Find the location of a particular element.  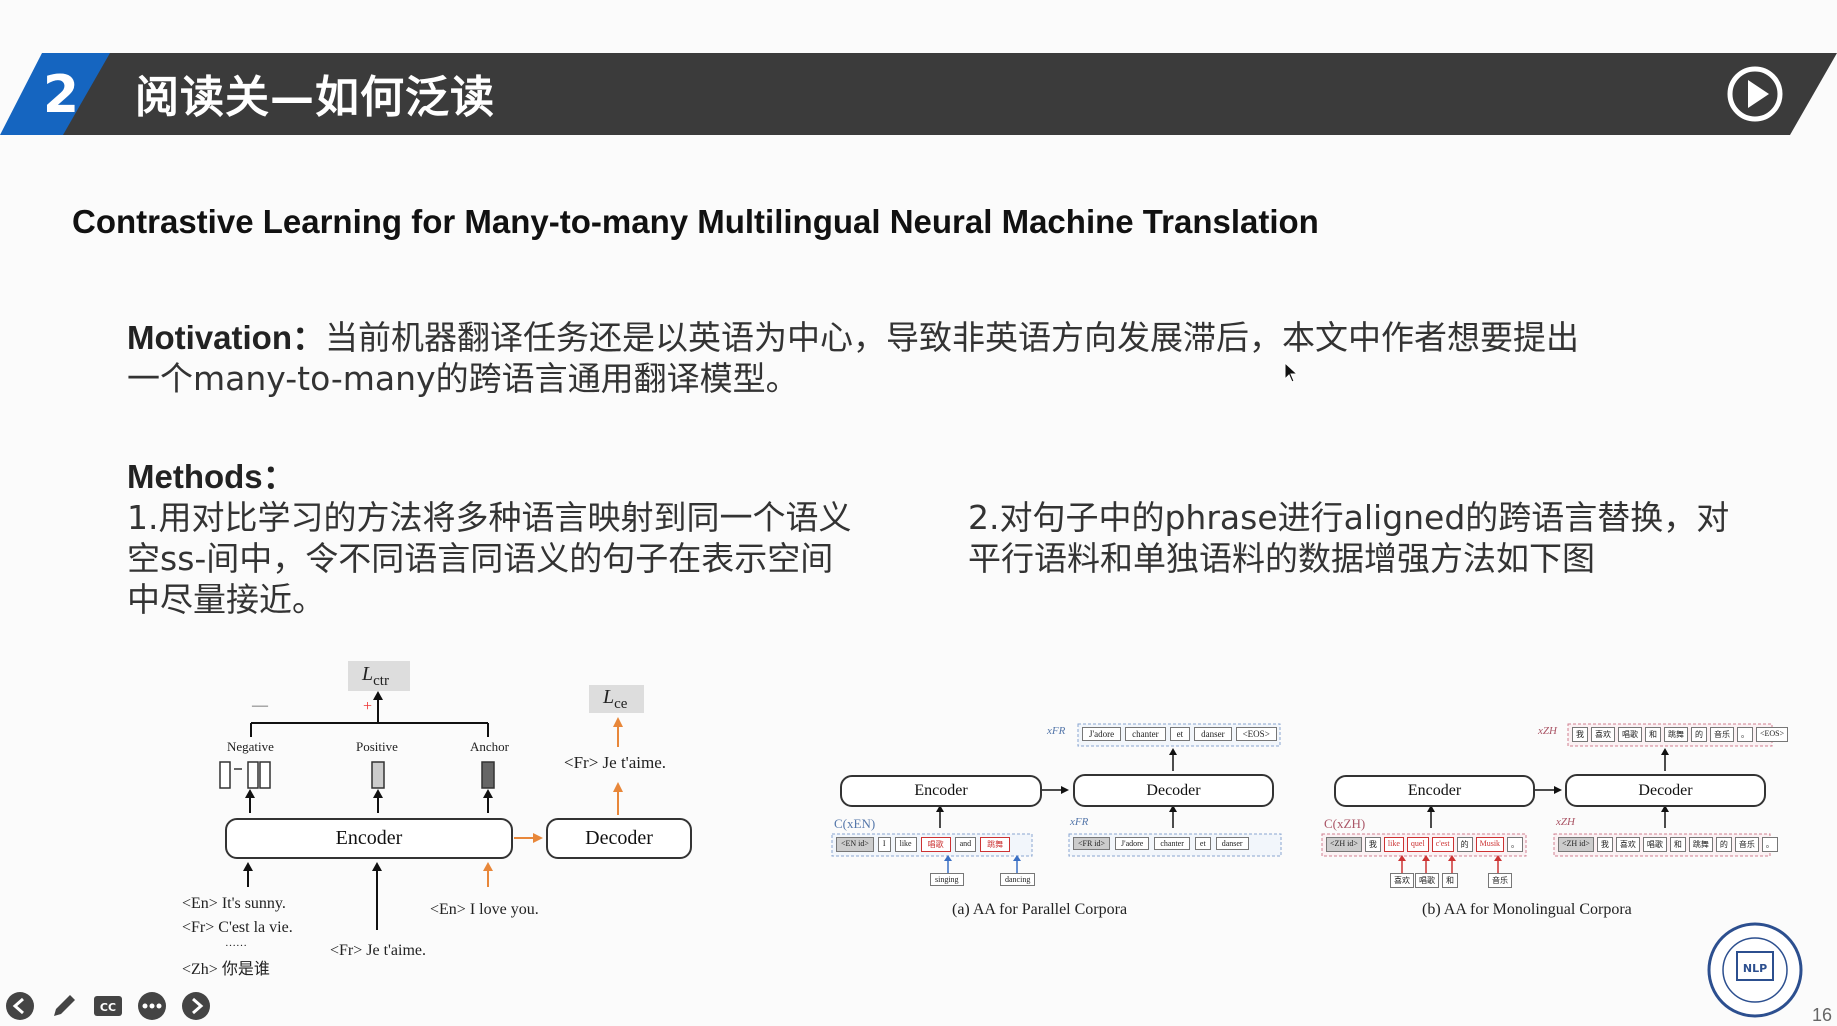

input-en-love: <En> I love you. is located at coordinates (484, 909).